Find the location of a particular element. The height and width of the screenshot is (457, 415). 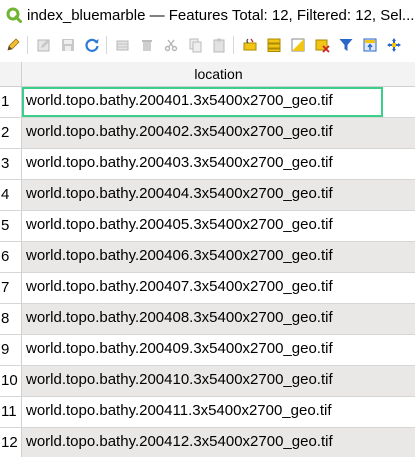

filter-button is located at coordinates (346, 45).